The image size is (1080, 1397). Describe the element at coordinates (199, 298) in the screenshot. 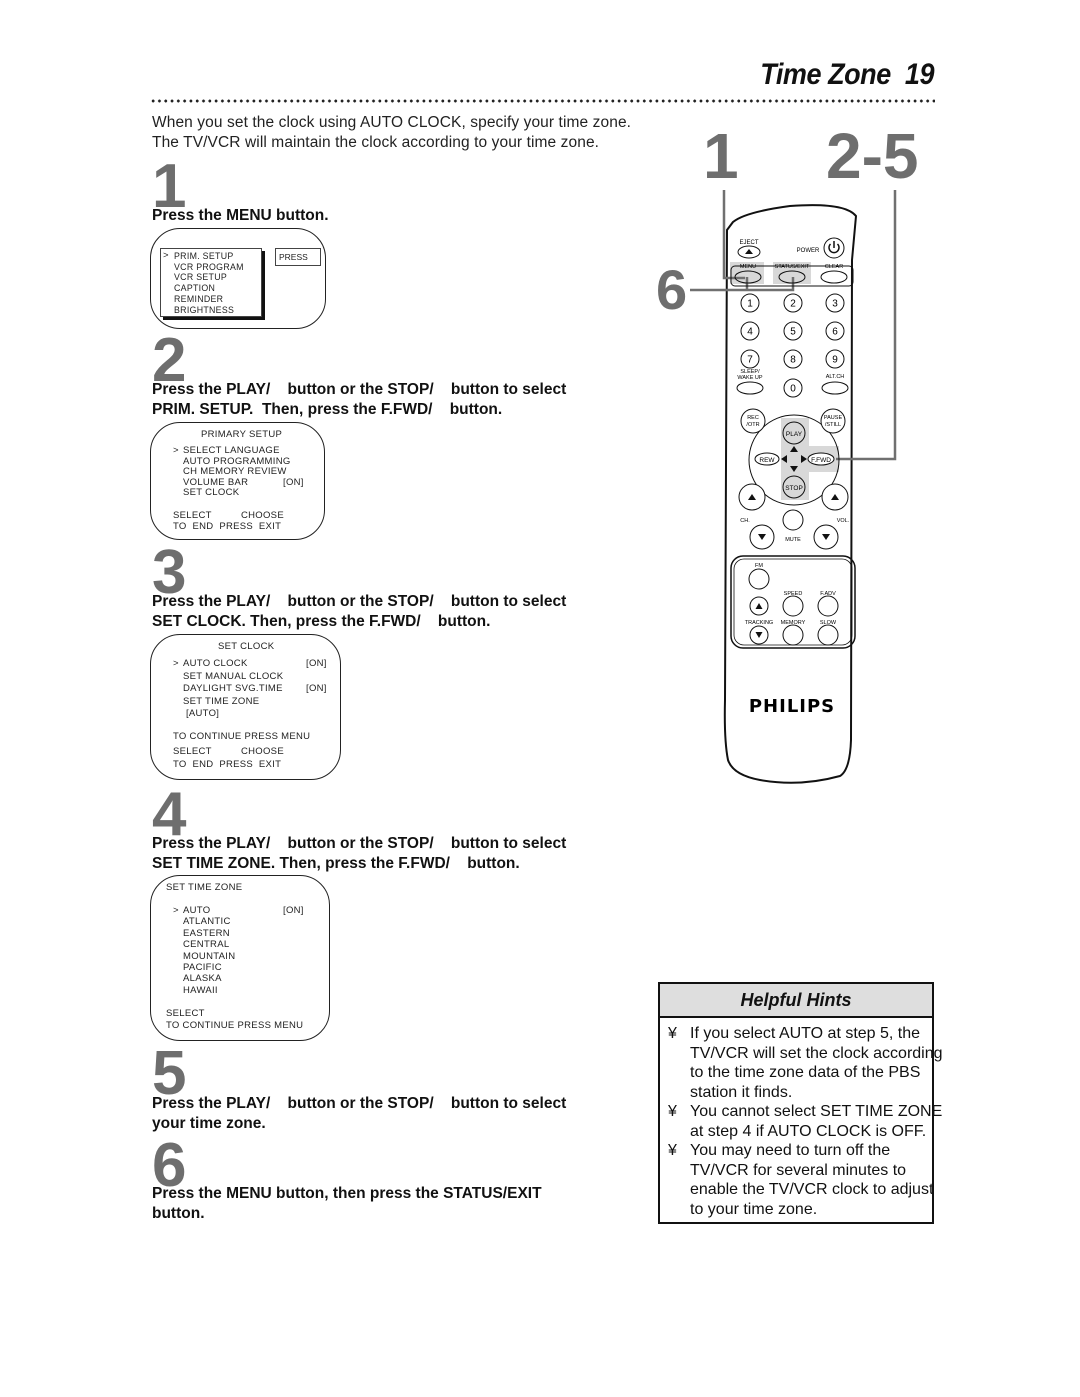

I see `menu-item: REMINDER` at that location.